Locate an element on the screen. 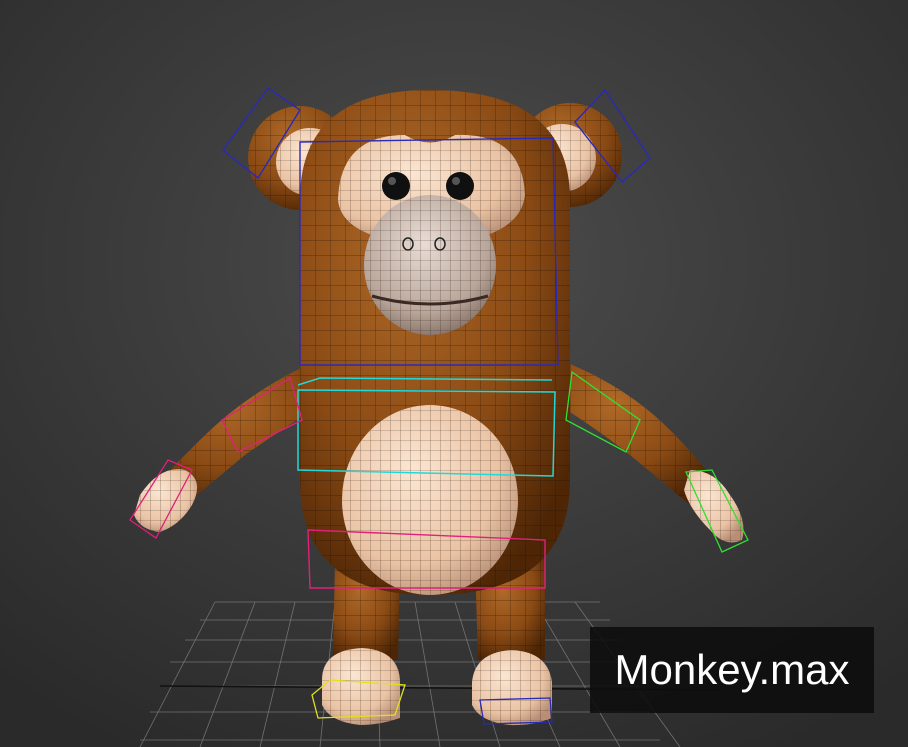  file-name-label: Monkey.max is located at coordinates (732, 670).